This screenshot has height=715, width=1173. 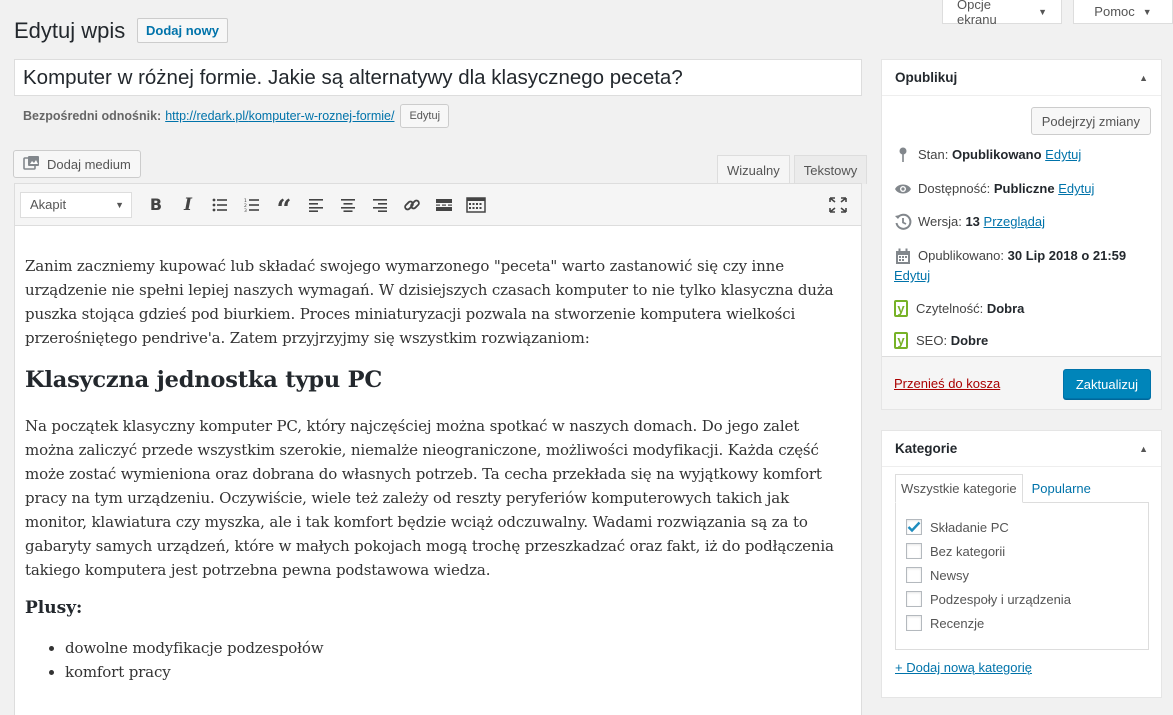 I want to click on tab-text: Tekstowy, so click(x=830, y=169).